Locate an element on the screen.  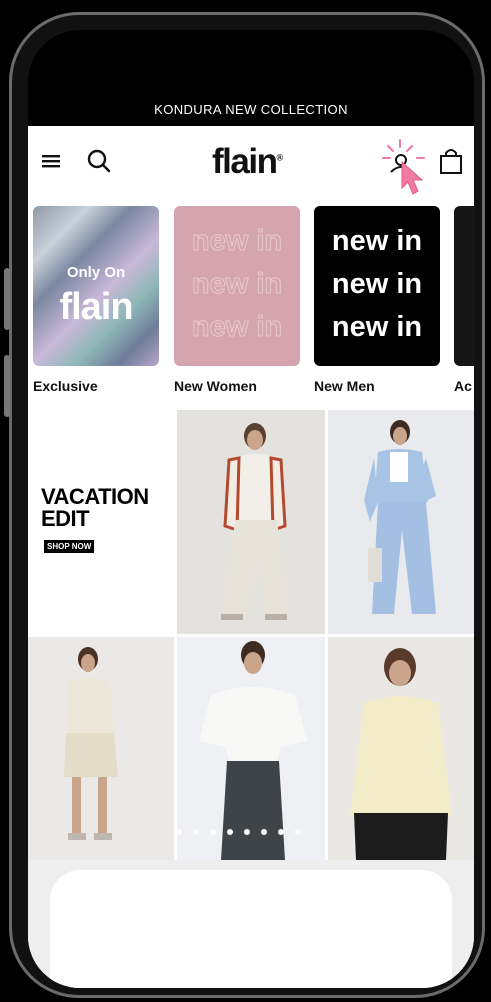
search-icon is located at coordinates (99, 161).